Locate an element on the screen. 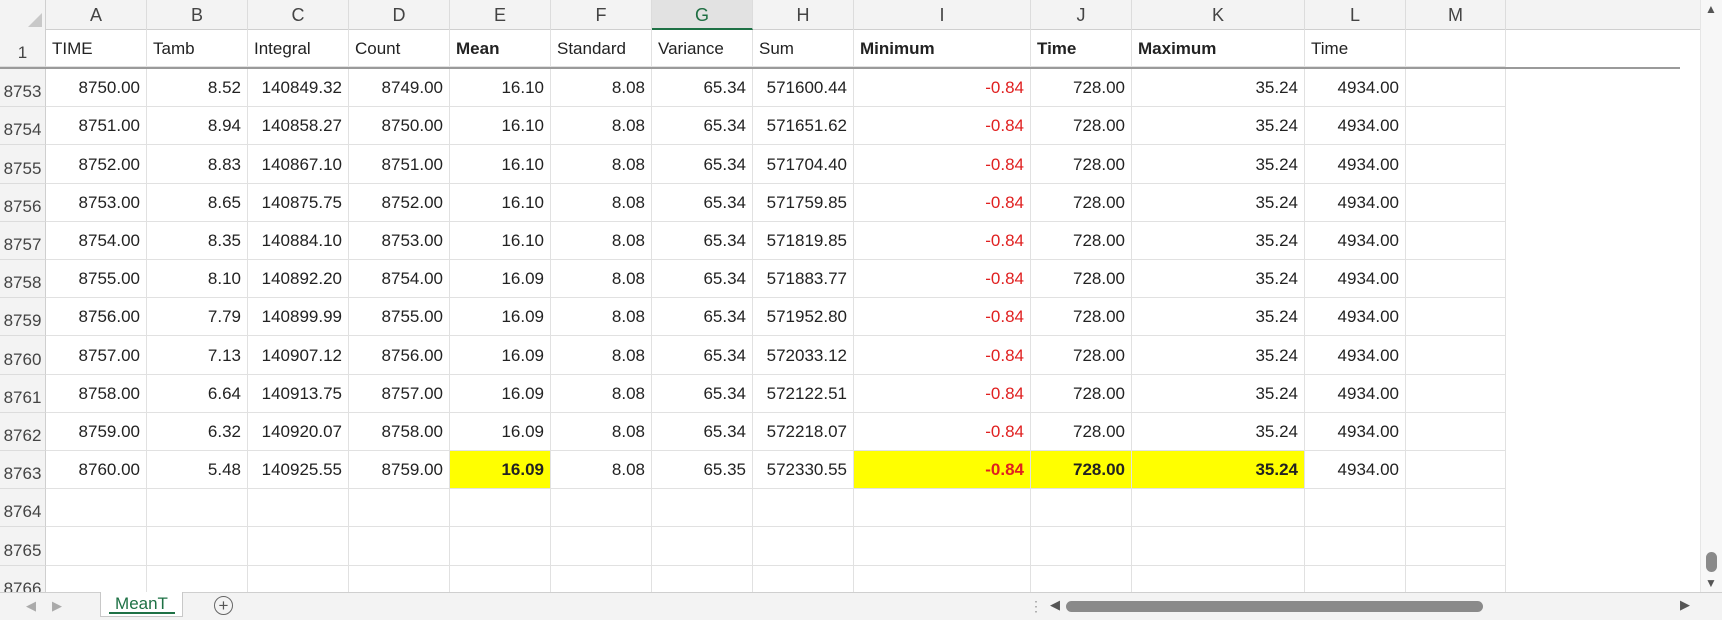  cell-h: 571952.80 is located at coordinates (803, 317).